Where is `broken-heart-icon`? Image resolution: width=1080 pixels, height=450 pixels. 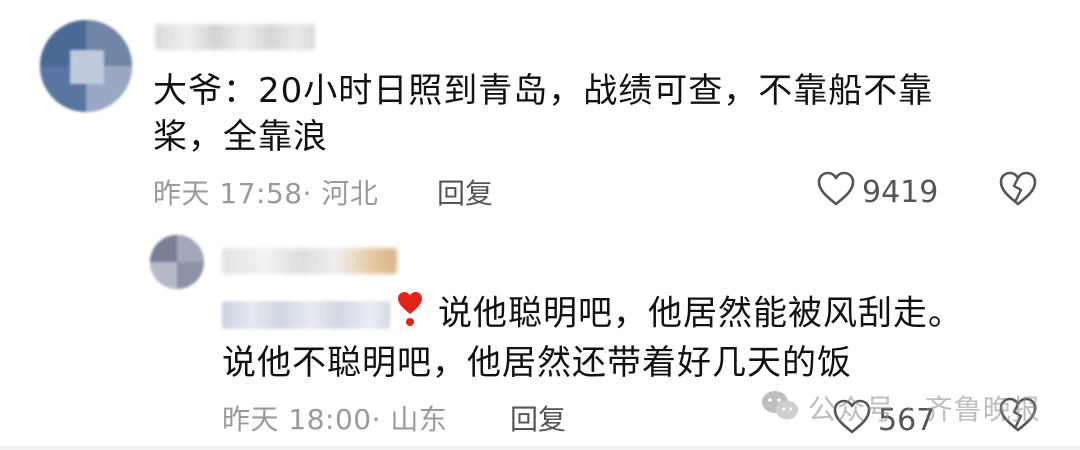 broken-heart-icon is located at coordinates (1018, 192).